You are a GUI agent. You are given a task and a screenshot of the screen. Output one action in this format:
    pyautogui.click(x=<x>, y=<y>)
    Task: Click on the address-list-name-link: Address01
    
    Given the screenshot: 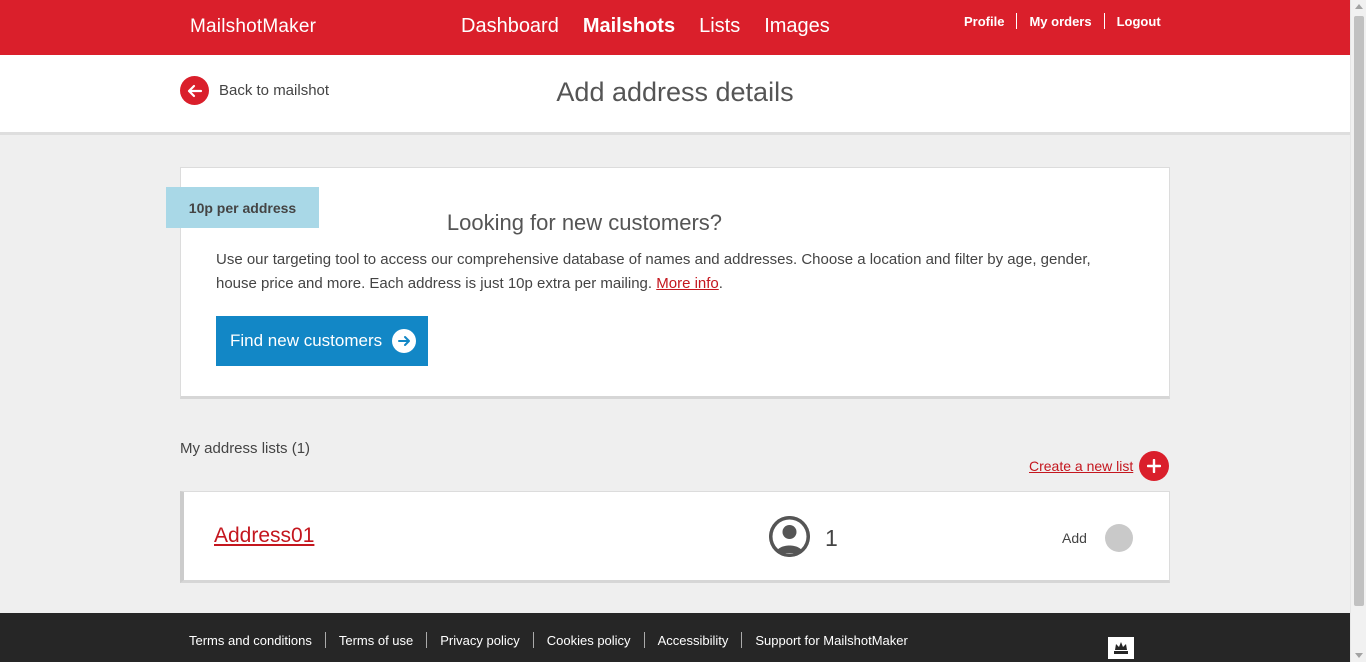 What is the action you would take?
    pyautogui.click(x=264, y=536)
    